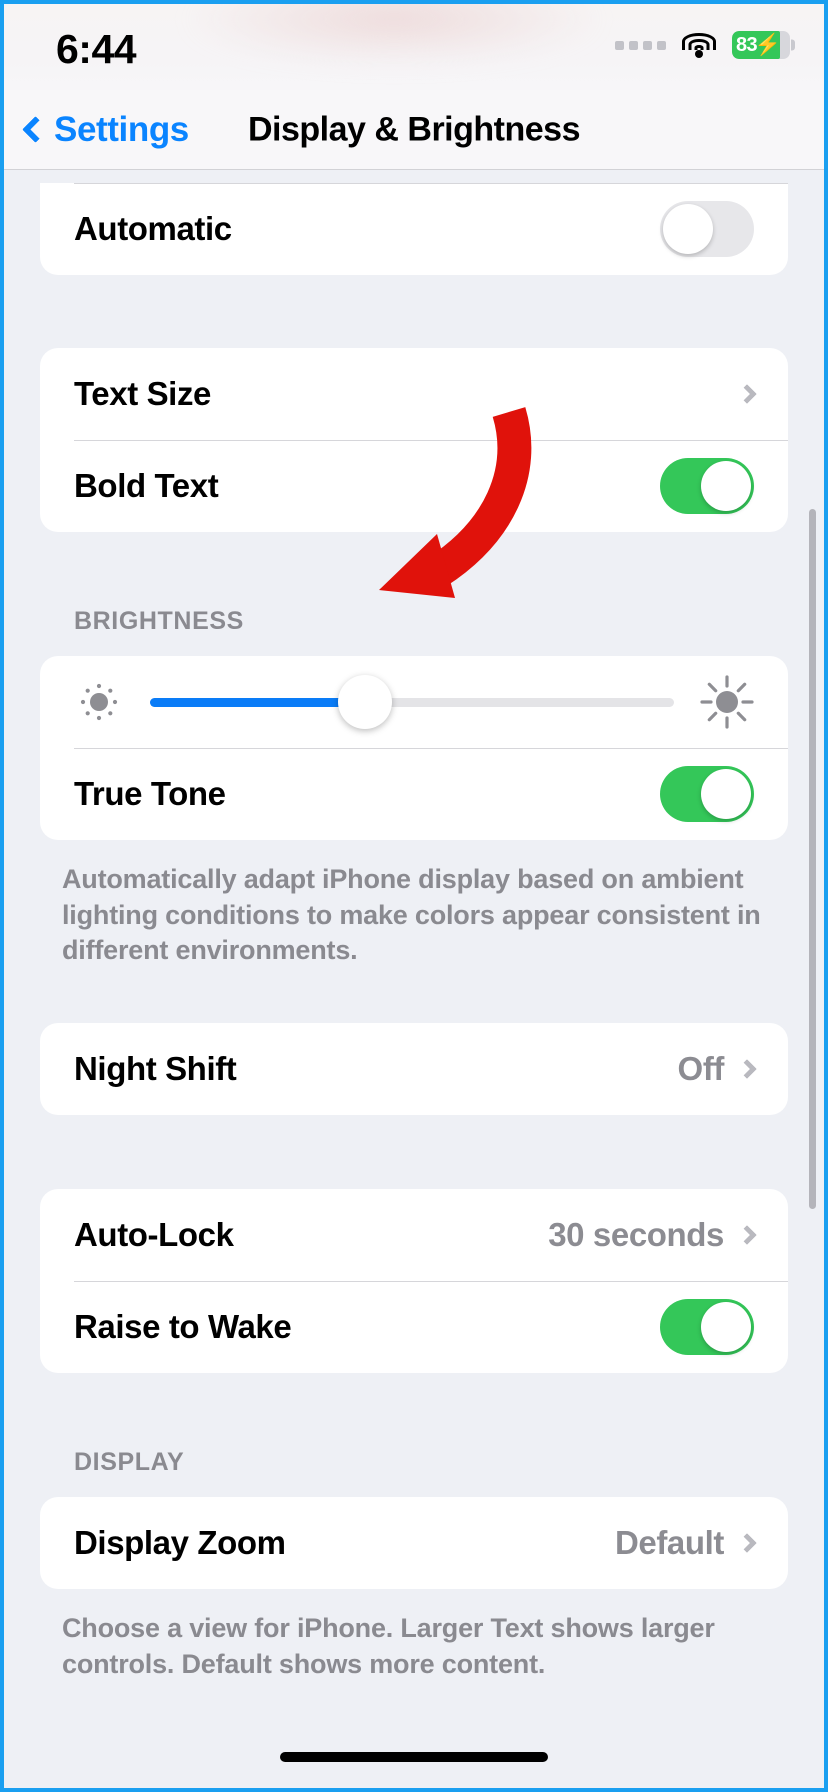 This screenshot has width=828, height=1792. I want to click on brightness-track, so click(412, 702).